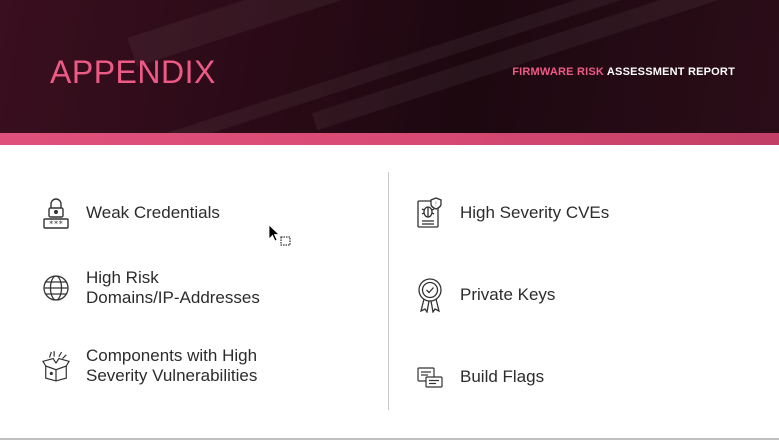 This screenshot has width=779, height=442. Describe the element at coordinates (56, 288) in the screenshot. I see `globe-icon` at that location.